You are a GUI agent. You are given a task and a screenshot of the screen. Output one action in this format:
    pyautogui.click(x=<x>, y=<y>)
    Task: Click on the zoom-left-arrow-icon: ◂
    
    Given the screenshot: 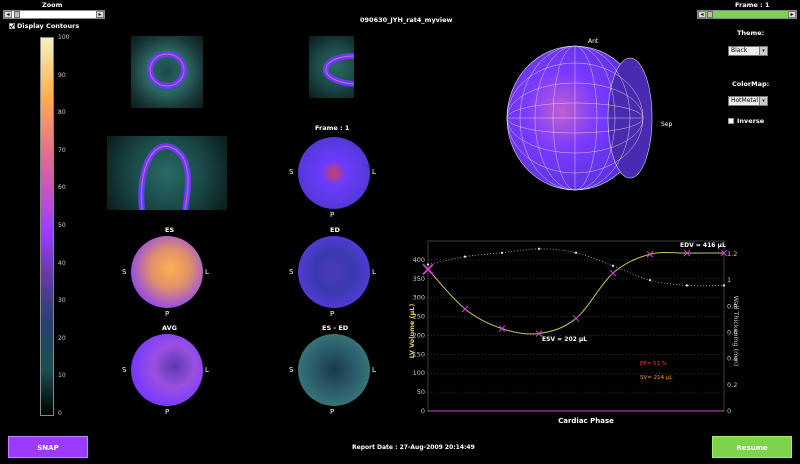 What is the action you would take?
    pyautogui.click(x=8, y=14)
    